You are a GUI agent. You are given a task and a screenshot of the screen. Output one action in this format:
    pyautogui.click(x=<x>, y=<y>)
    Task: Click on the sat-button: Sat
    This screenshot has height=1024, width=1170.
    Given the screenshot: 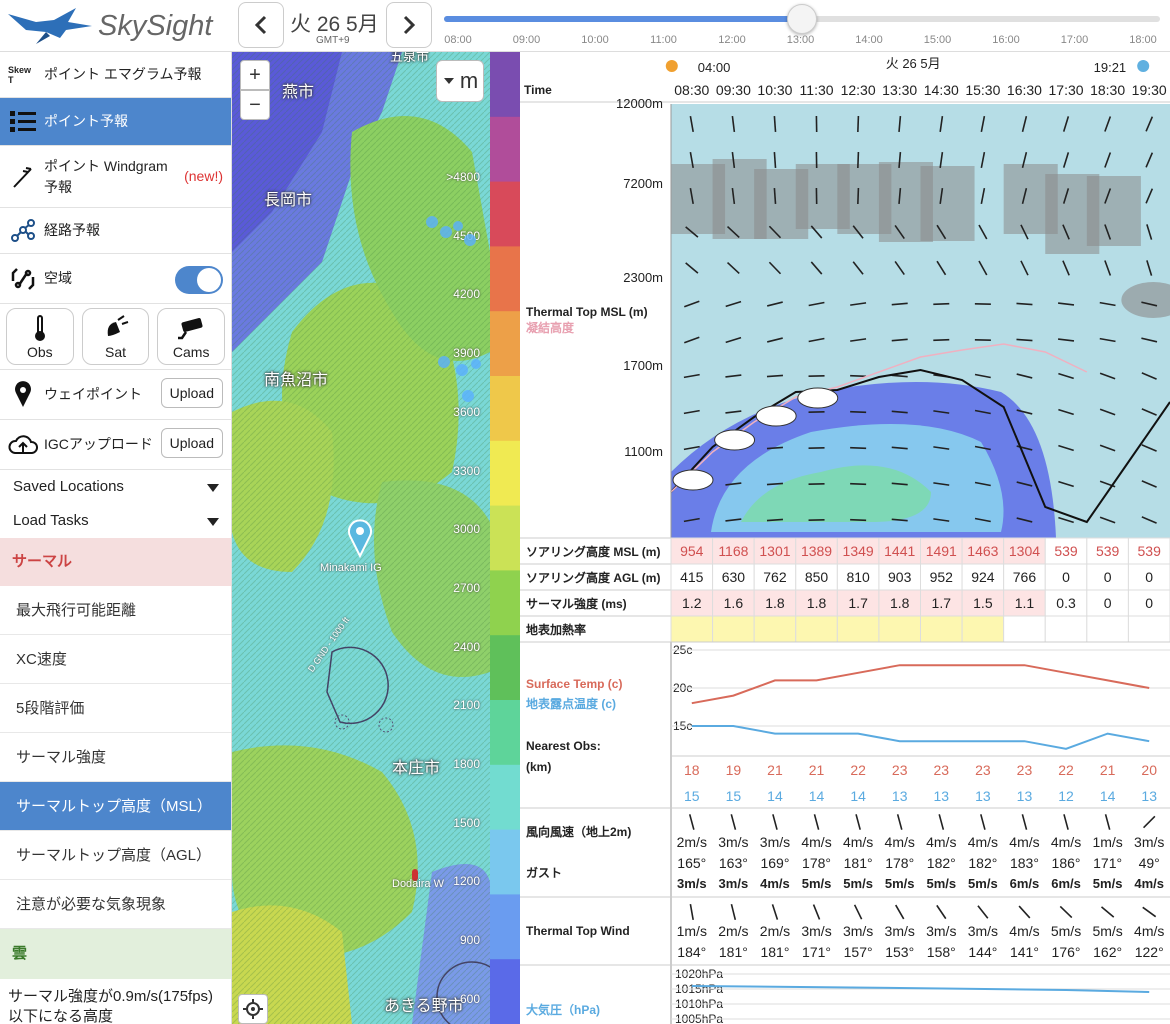 What is the action you would take?
    pyautogui.click(x=115, y=336)
    